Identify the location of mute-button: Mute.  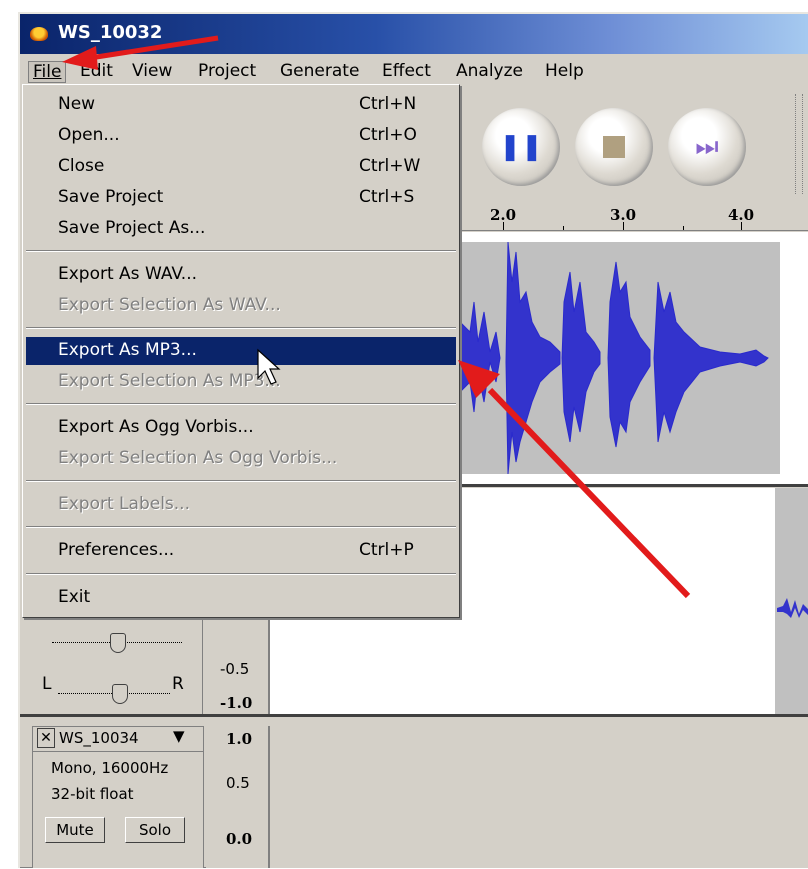
(75, 830).